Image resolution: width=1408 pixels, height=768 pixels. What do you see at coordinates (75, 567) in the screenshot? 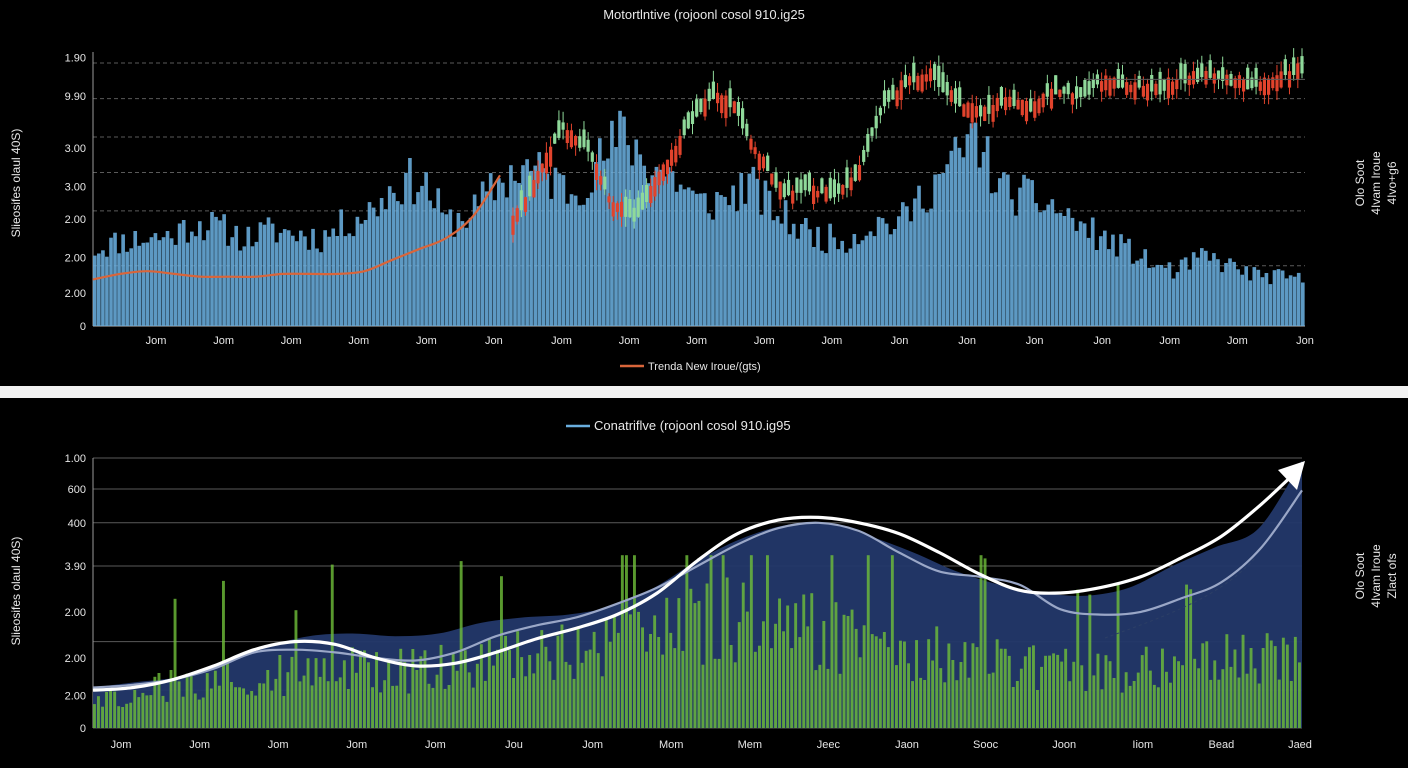
I see `y-tick-bottom: 3.90` at bounding box center [75, 567].